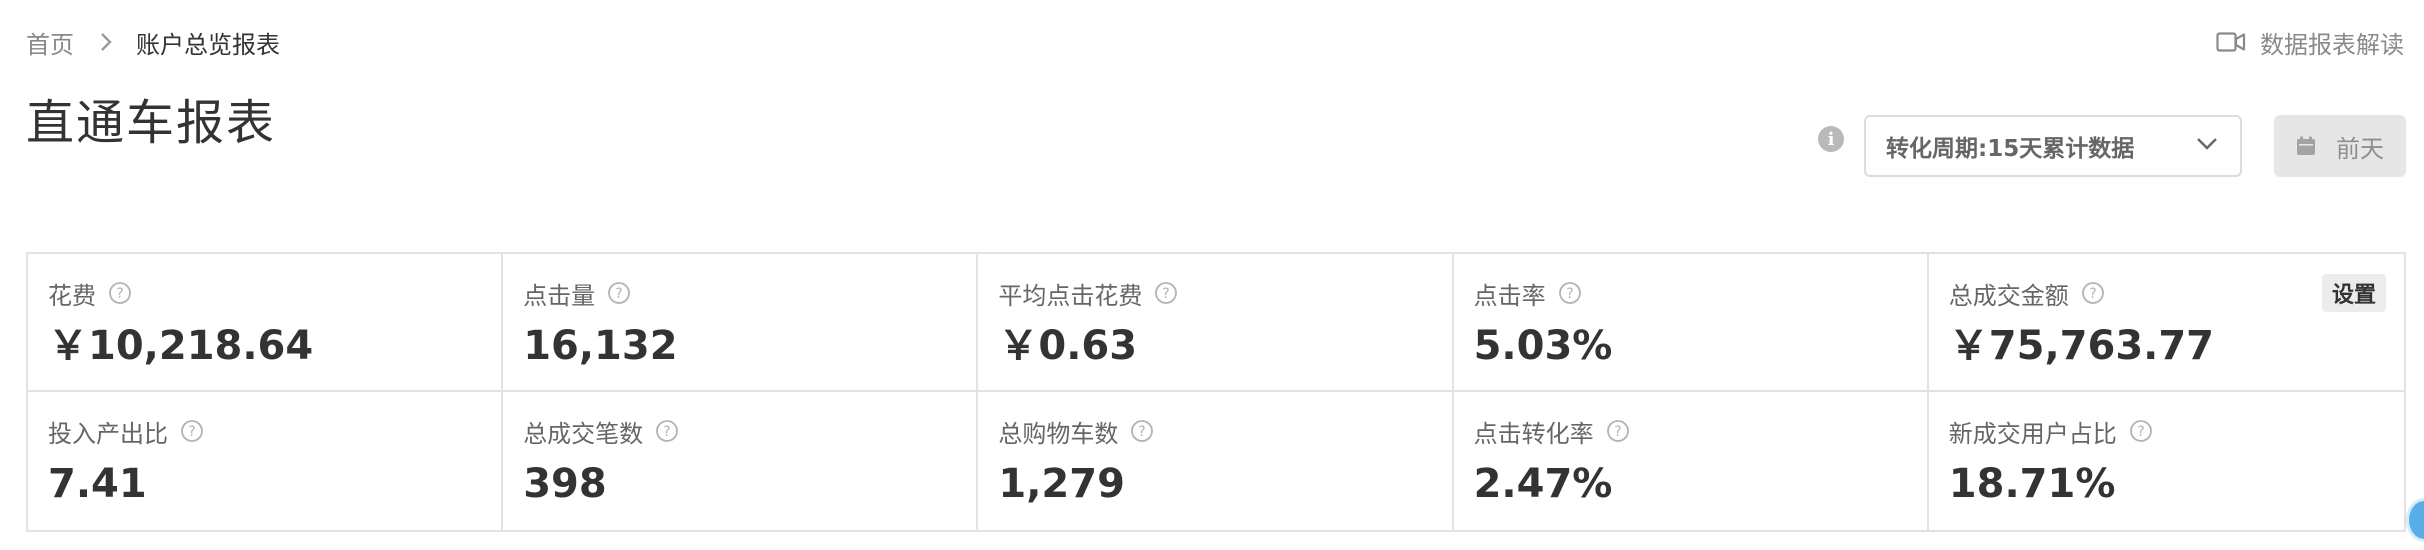 The width and height of the screenshot is (2424, 550). What do you see at coordinates (2032, 484) in the screenshot?
I see `metric-value: 18.71%` at bounding box center [2032, 484].